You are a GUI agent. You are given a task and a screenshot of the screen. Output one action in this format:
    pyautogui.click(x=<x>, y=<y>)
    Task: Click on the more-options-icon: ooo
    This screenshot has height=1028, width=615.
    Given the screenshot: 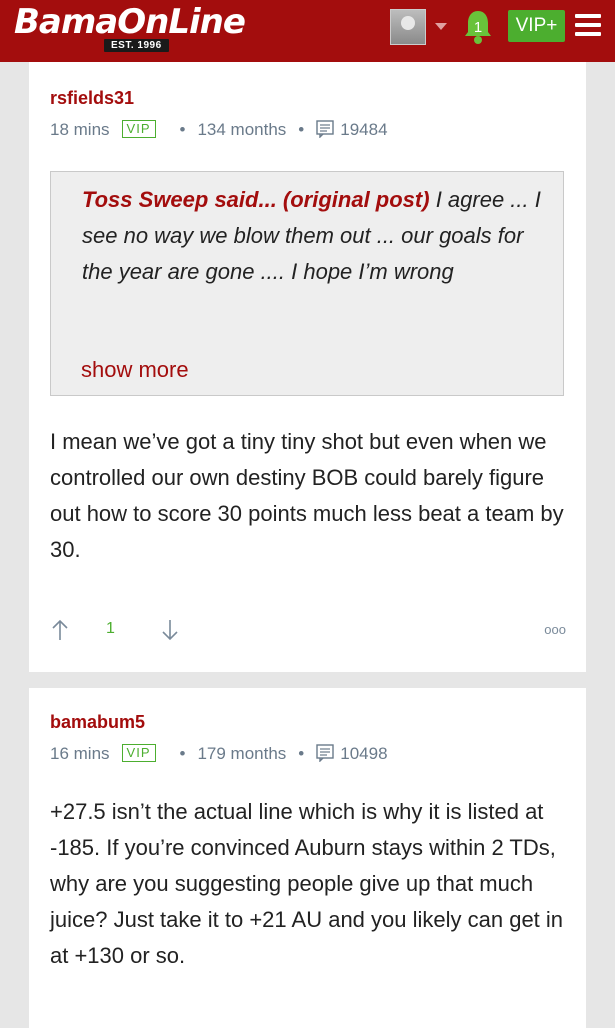 What is the action you would take?
    pyautogui.click(x=555, y=629)
    